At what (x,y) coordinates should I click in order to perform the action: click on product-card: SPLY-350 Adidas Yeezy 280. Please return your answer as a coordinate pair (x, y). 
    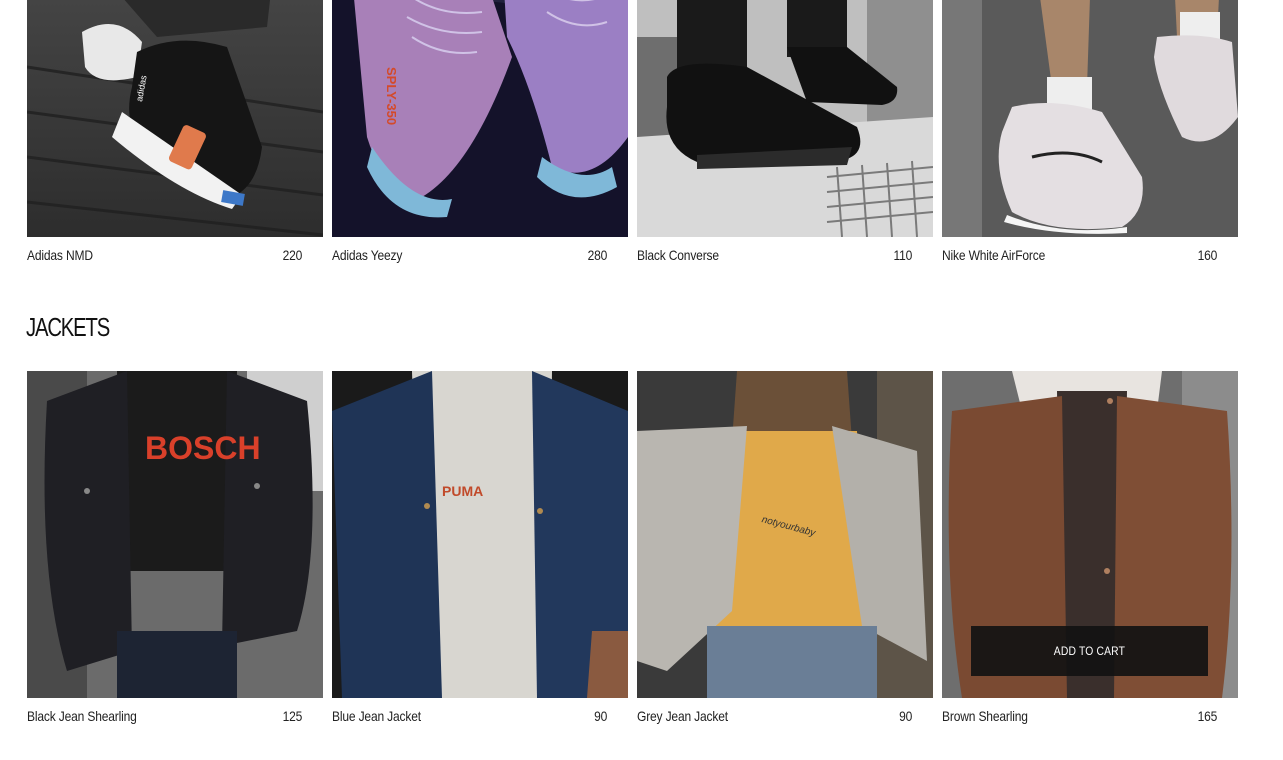
    Looking at the image, I should click on (480, 136).